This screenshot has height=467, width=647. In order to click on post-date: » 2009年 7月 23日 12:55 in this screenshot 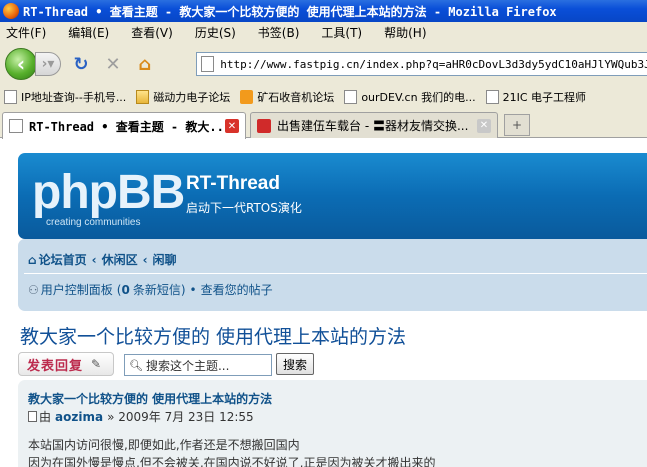, I will do `click(180, 417)`.